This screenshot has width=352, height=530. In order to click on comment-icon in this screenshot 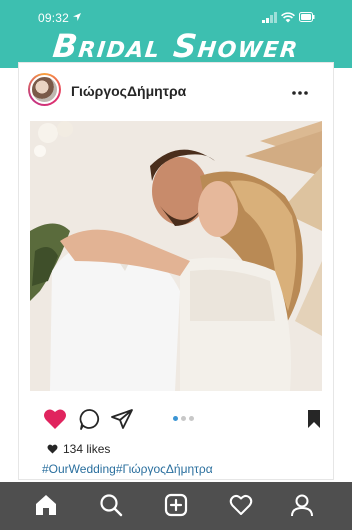, I will do `click(90, 419)`.